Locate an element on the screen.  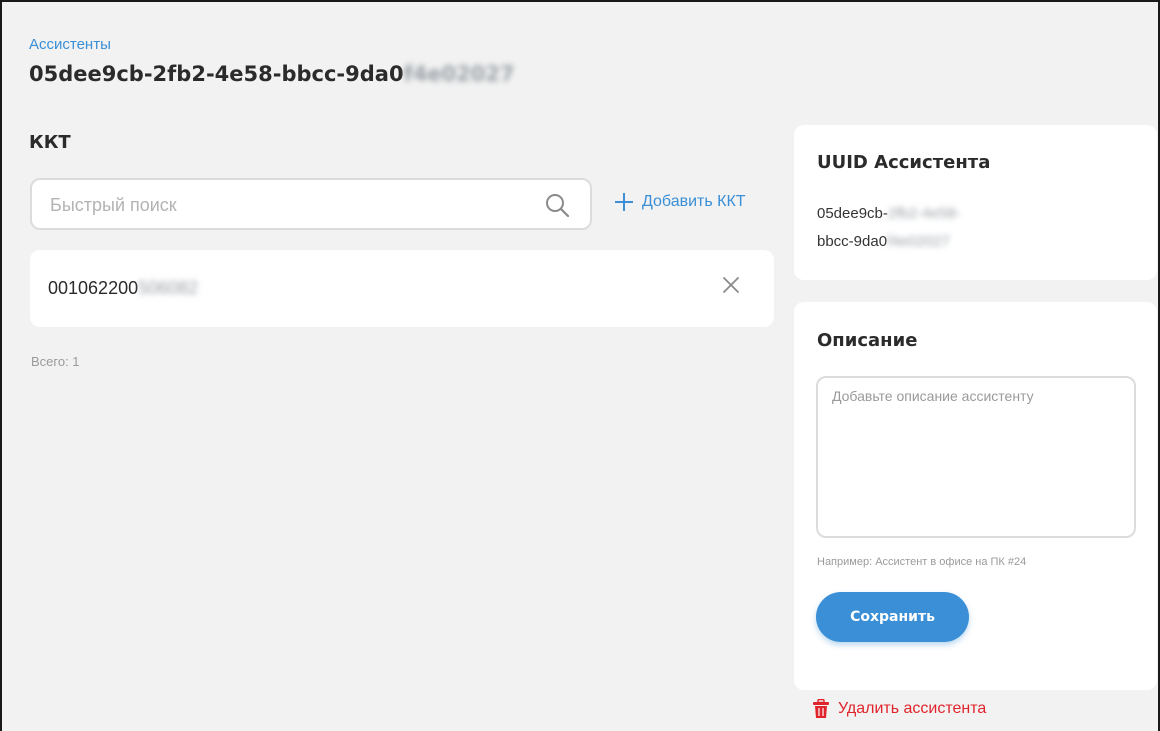
description-textarea is located at coordinates (976, 457).